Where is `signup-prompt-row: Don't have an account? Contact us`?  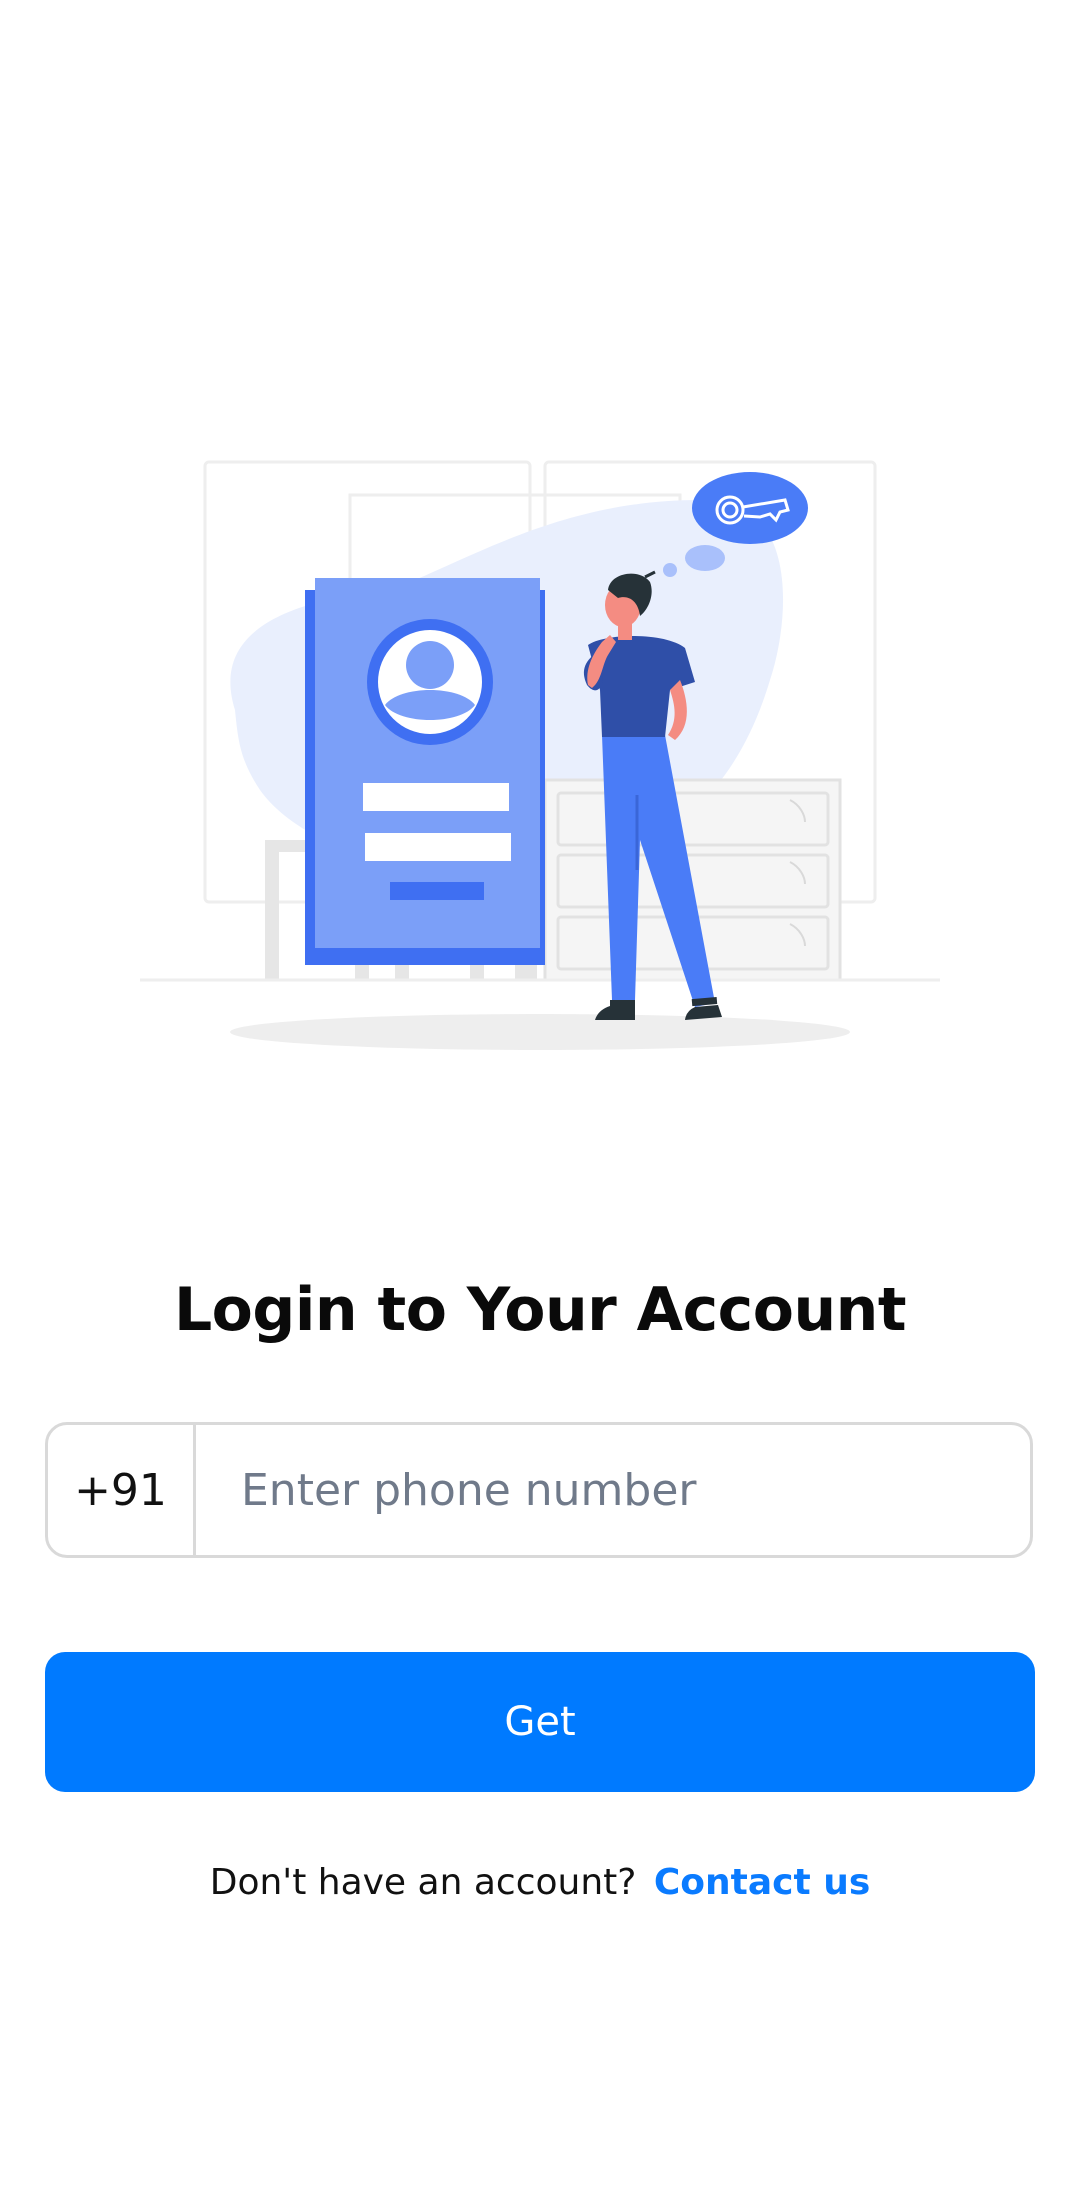
signup-prompt-row: Don't have an account? Contact us is located at coordinates (540, 1882).